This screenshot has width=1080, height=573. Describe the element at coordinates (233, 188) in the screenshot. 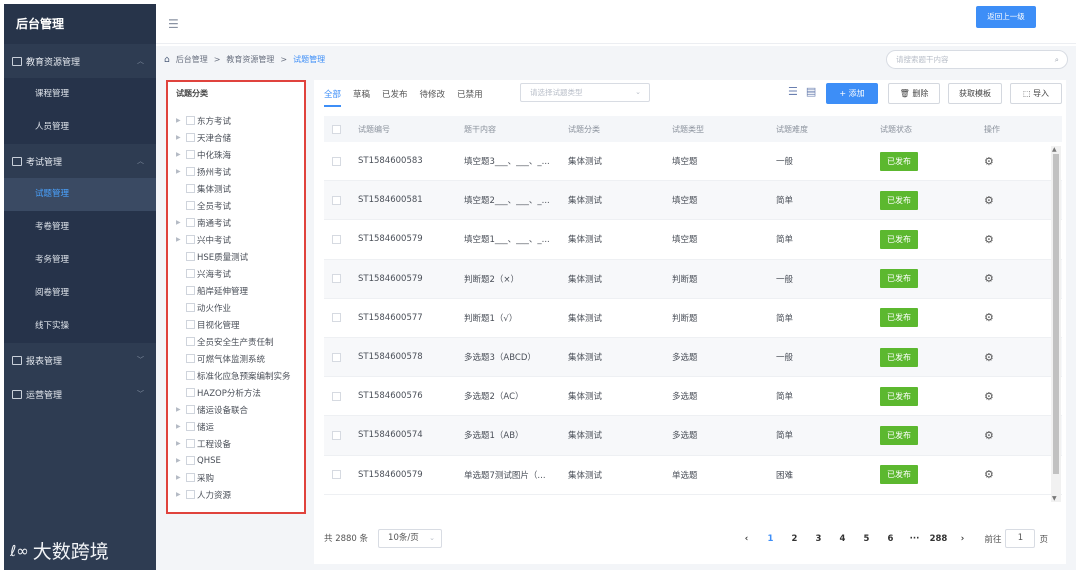

I see `tree-node: 集体测试` at that location.